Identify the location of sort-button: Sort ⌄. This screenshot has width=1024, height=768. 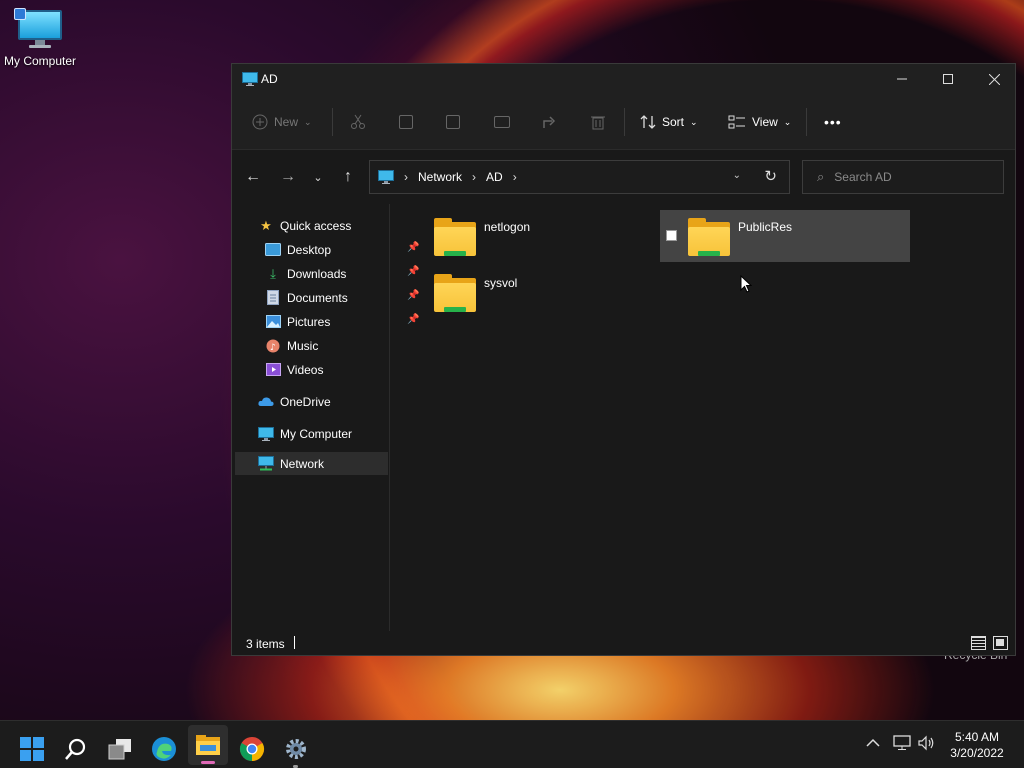
(669, 122).